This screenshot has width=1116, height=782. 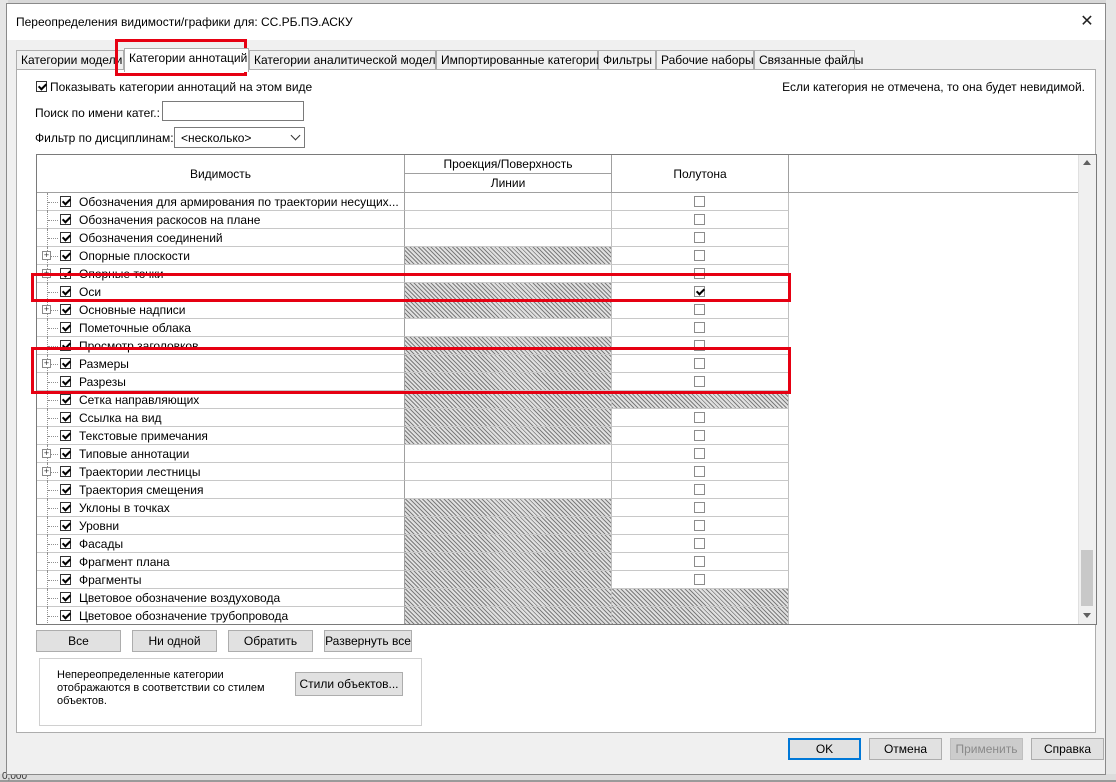 I want to click on cancel-button: Отмена, so click(x=905, y=749).